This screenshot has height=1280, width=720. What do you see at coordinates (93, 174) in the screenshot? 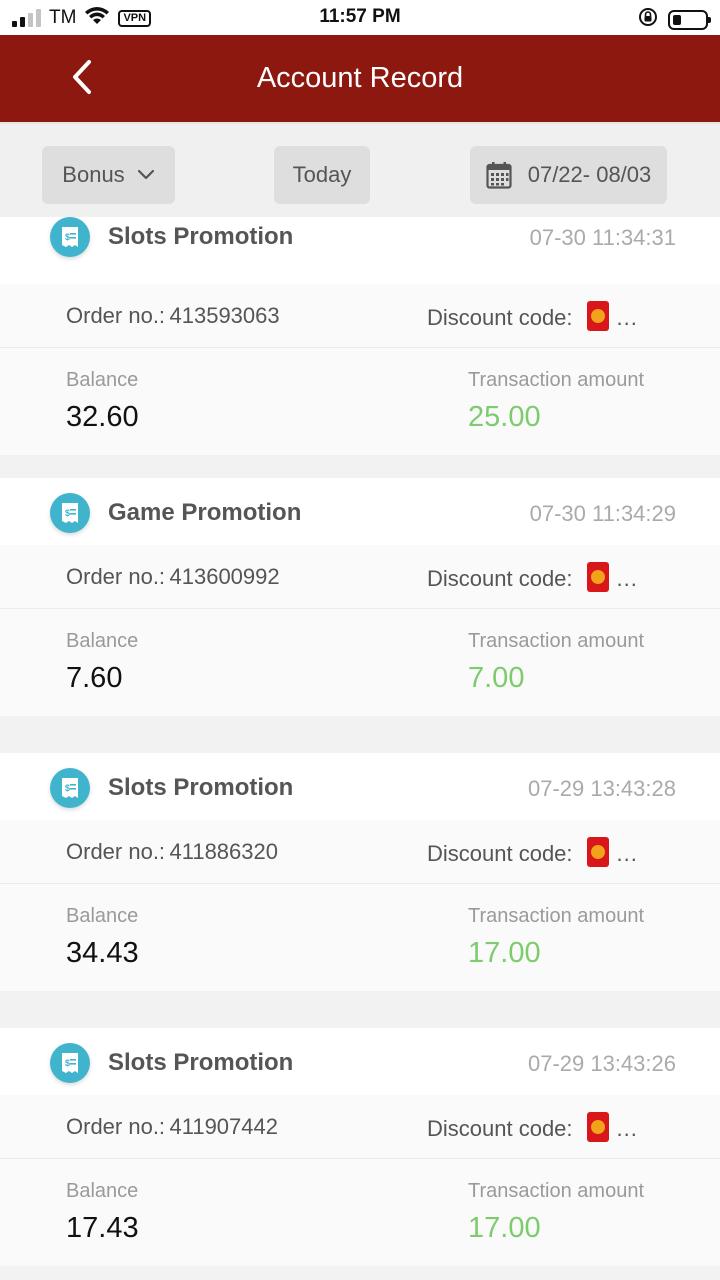
I see `record-type-label: Bonus` at bounding box center [93, 174].